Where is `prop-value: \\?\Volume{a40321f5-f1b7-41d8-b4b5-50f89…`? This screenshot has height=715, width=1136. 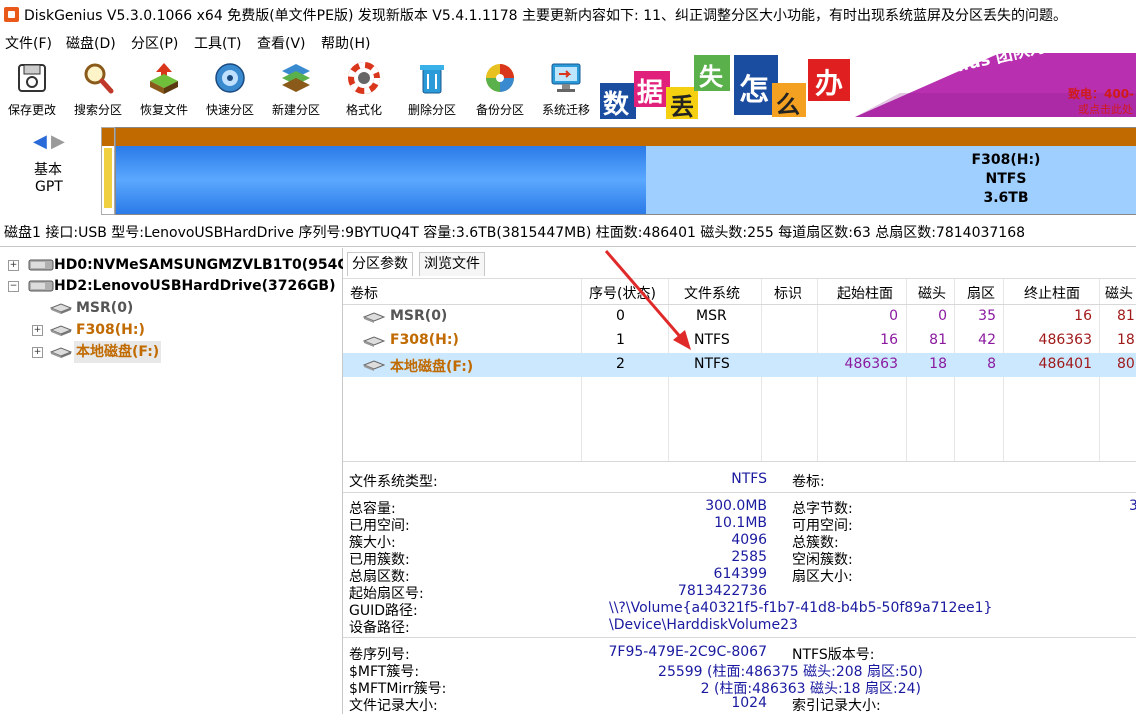 prop-value: \\?\Volume{a40321f5-f1b7-41d8-b4b5-50f89… is located at coordinates (801, 608).